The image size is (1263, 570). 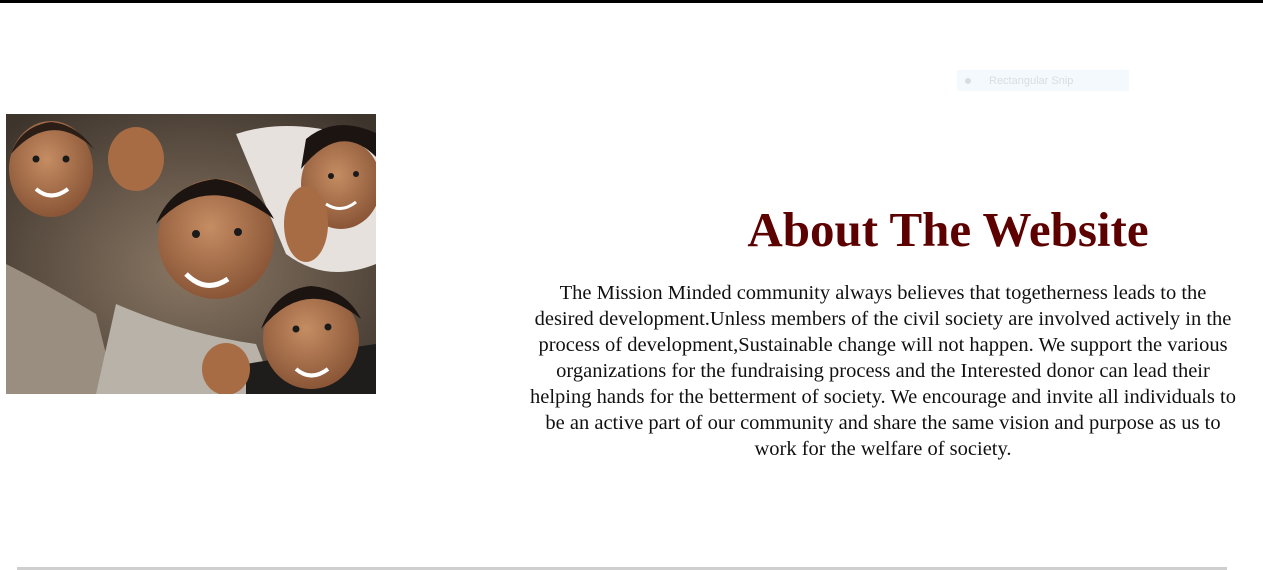 I want to click on scissors-icon, so click(x=968, y=81).